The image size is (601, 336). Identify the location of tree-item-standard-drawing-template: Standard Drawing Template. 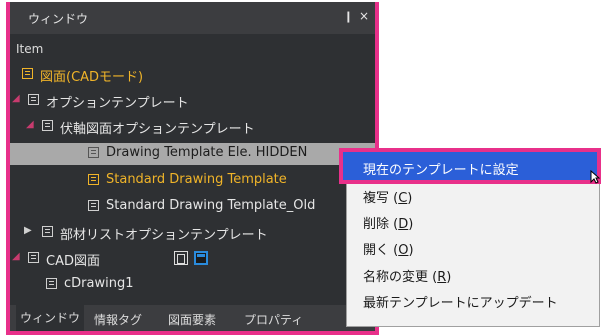
(192, 181).